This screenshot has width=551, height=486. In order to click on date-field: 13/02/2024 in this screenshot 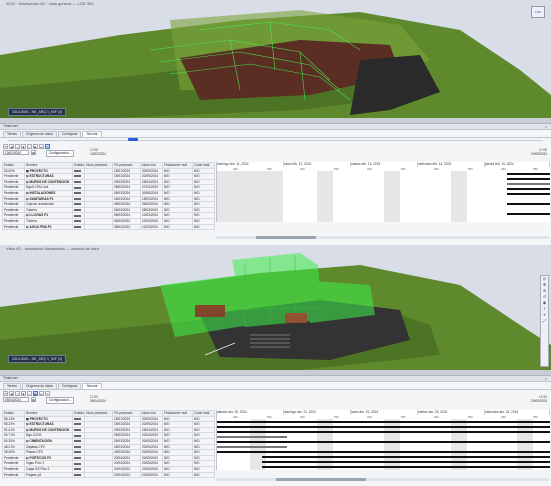, I will do `click(16, 152)`.